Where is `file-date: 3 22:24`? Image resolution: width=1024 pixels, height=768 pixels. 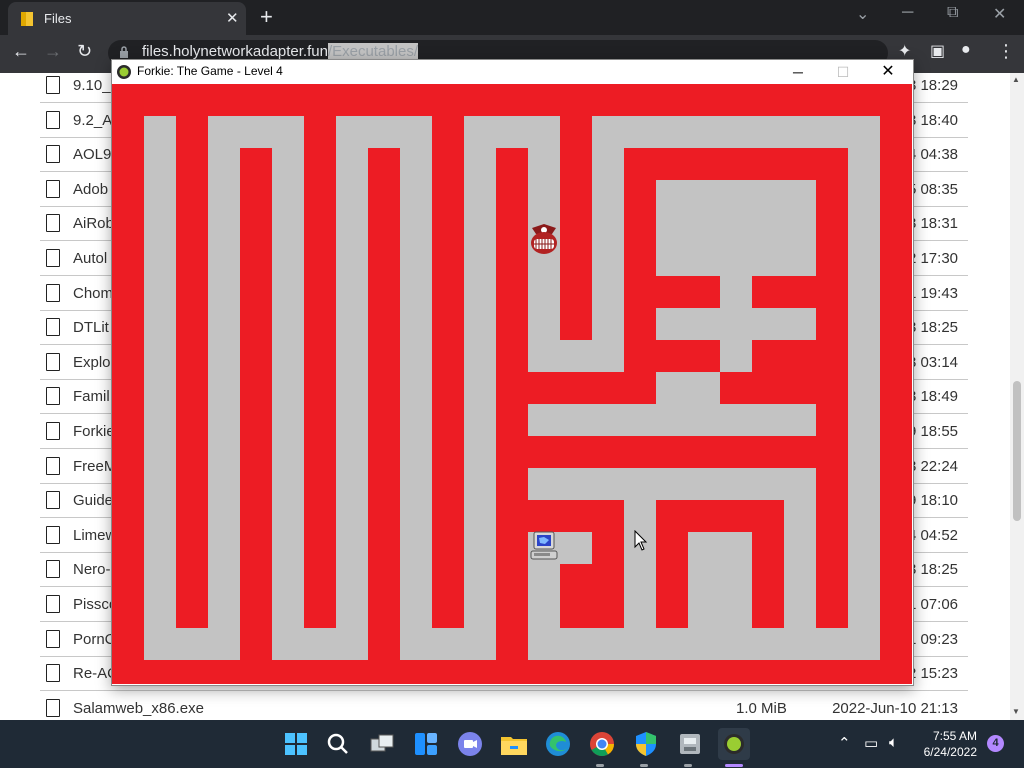 file-date: 3 22:24 is located at coordinates (932, 466).